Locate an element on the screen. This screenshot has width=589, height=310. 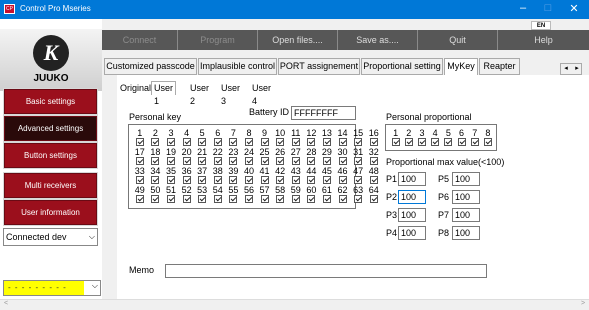
tab-implausible-control: Implausible control is located at coordinates (237, 66).